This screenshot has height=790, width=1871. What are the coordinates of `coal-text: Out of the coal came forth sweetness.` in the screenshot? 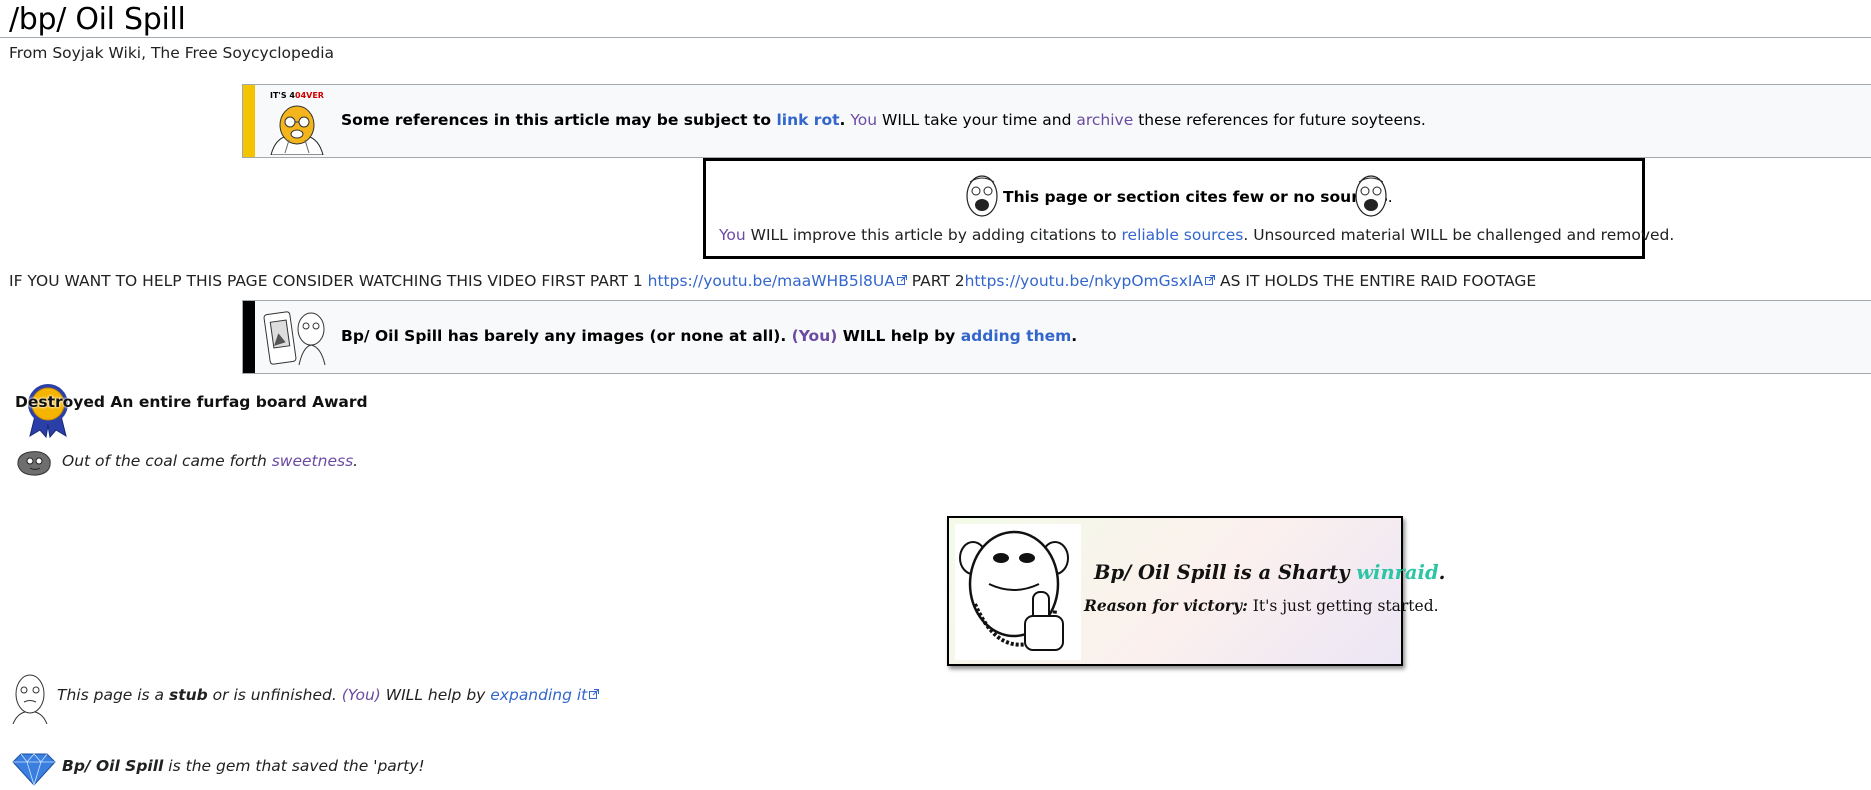 It's located at (210, 461).